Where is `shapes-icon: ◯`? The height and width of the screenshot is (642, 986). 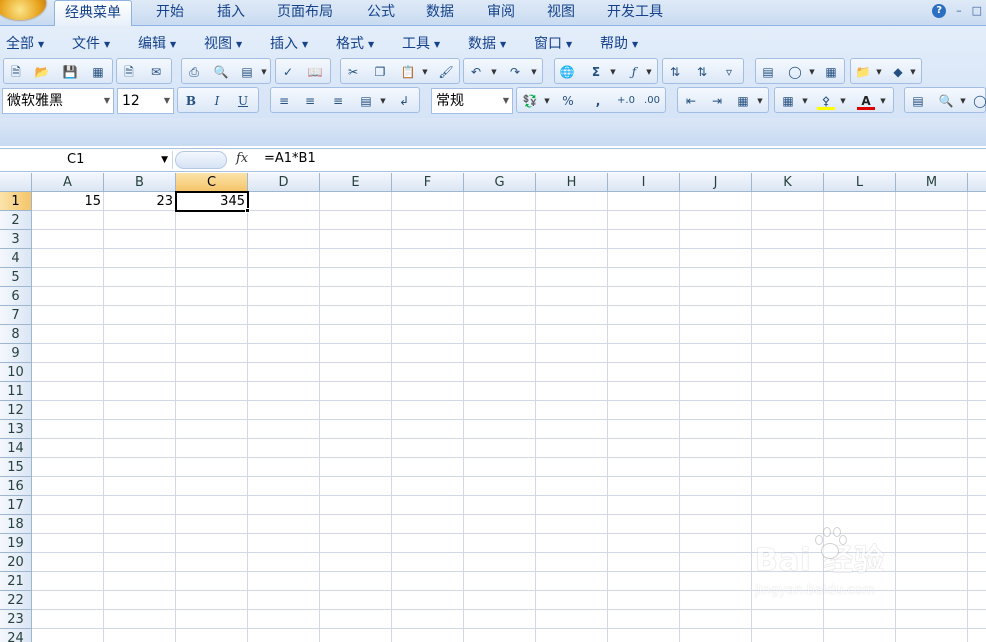 shapes-icon: ◯ is located at coordinates (795, 72).